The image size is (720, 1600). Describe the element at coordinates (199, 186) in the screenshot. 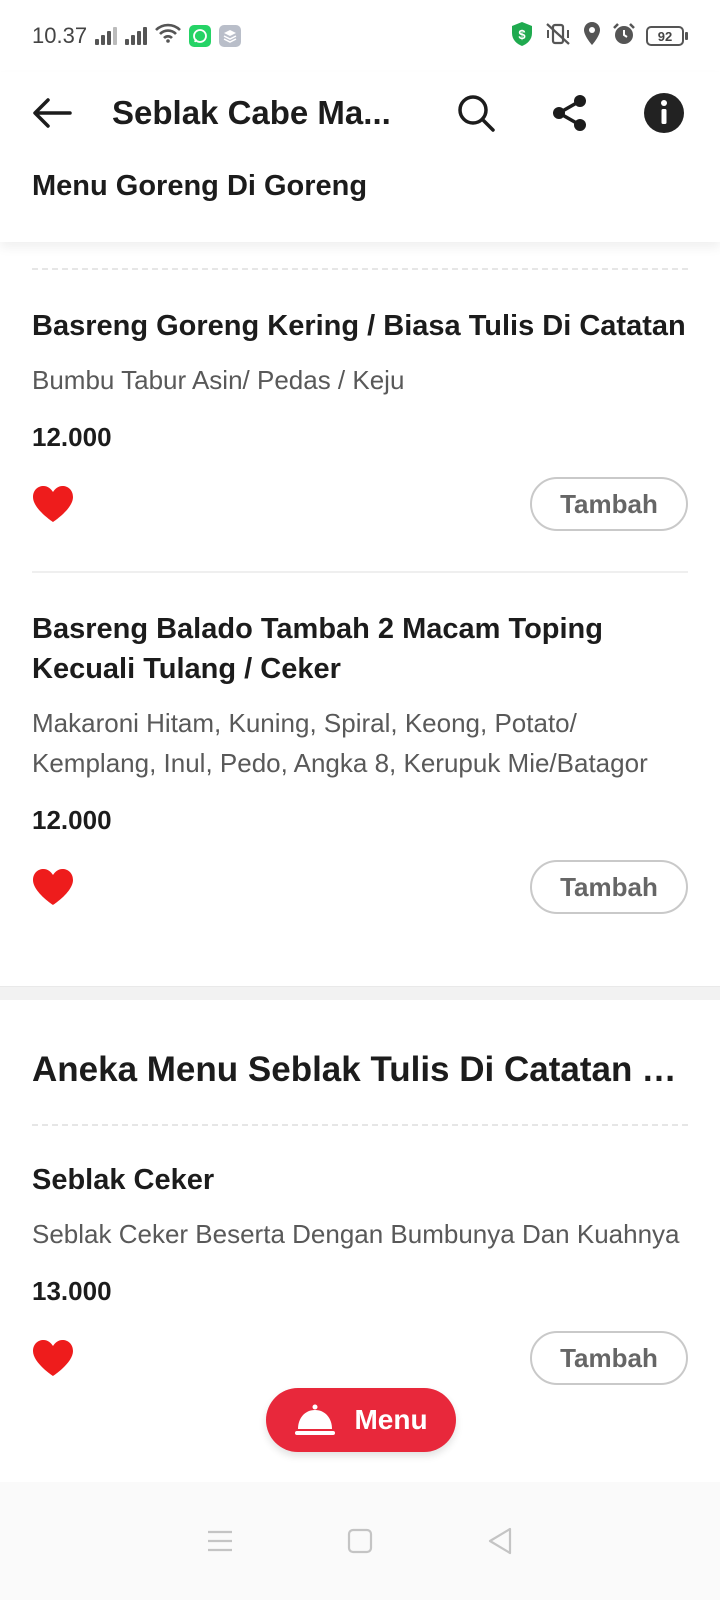

I see `section-tab: Menu Goreng Di Goreng` at that location.